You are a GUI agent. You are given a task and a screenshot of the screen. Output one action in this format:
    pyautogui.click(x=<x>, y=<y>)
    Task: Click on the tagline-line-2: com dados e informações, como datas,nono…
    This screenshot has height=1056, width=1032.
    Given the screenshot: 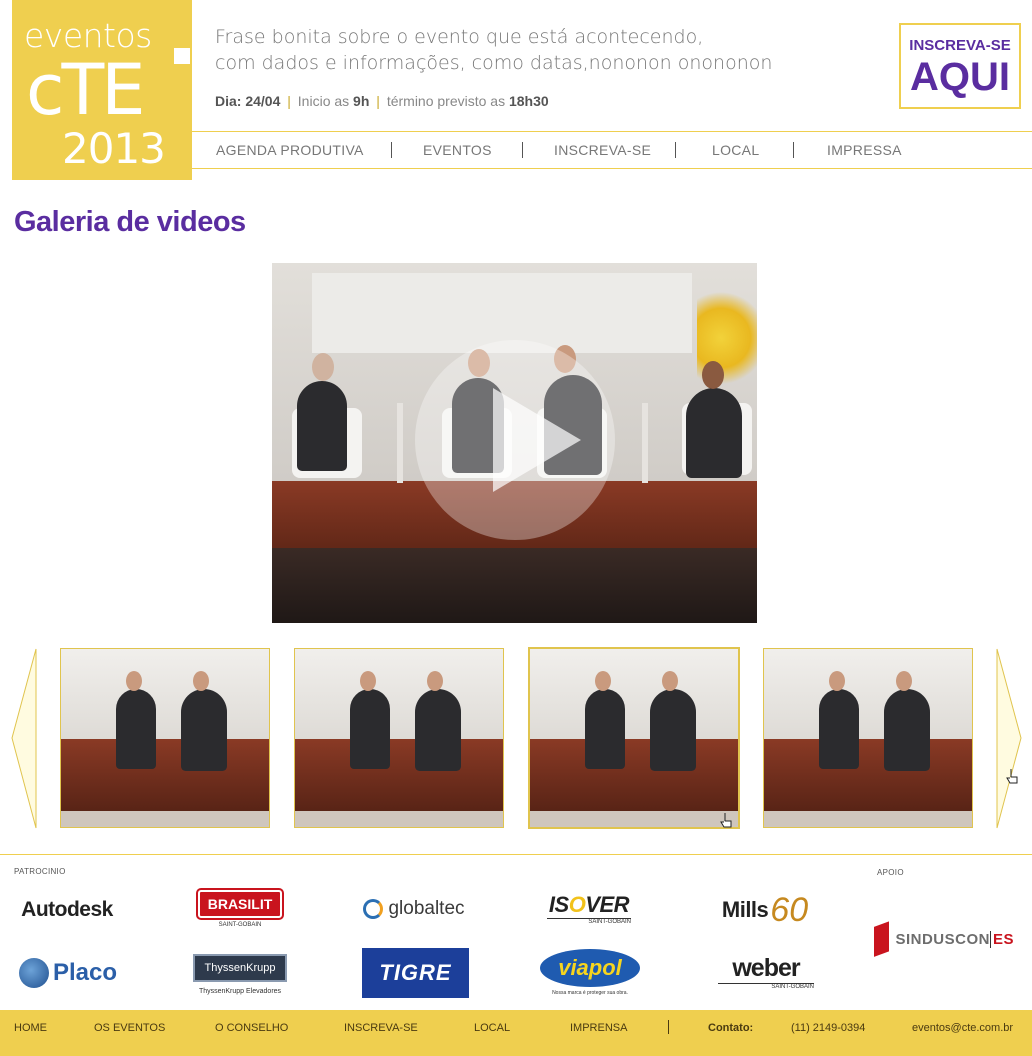 What is the action you would take?
    pyautogui.click(x=494, y=63)
    